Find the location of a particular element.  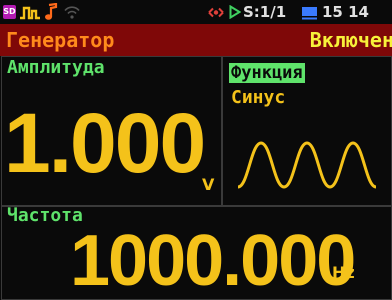

music-note-icon is located at coordinates (51, 11).